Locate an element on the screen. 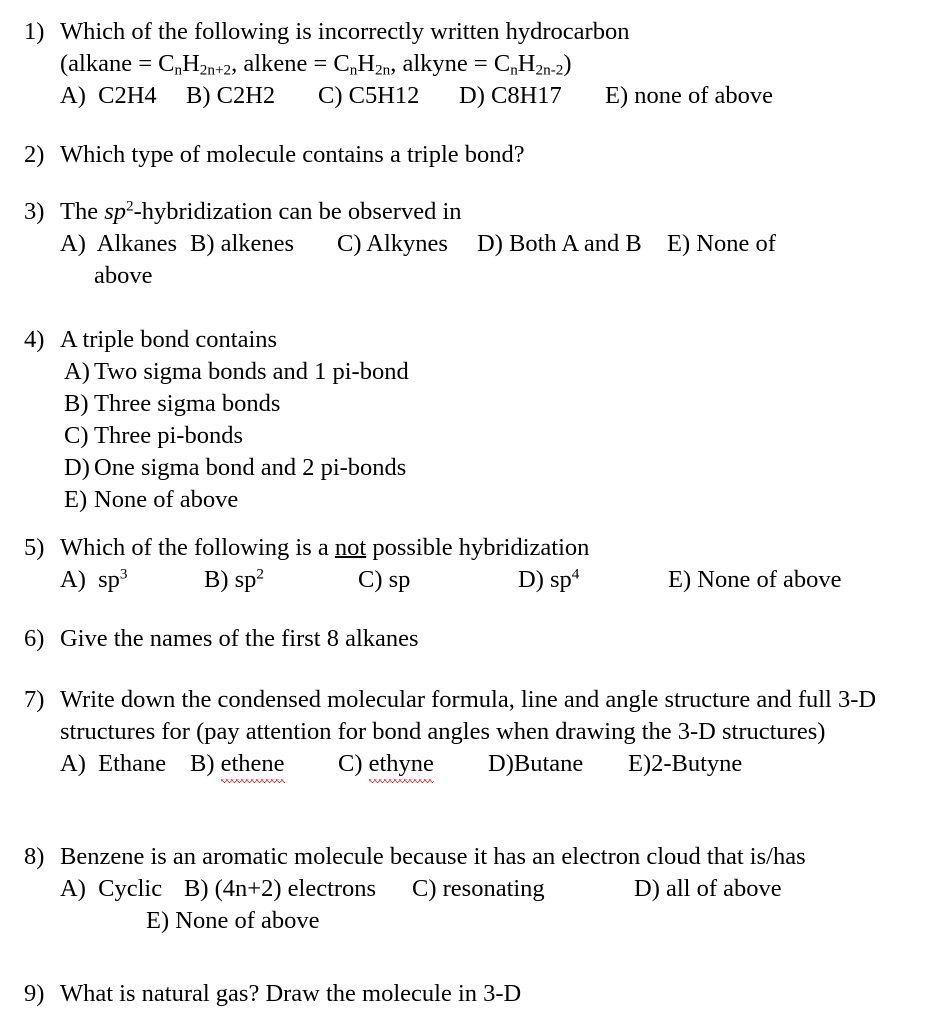 The image size is (934, 1028). option-superscript: 3 is located at coordinates (123, 574).